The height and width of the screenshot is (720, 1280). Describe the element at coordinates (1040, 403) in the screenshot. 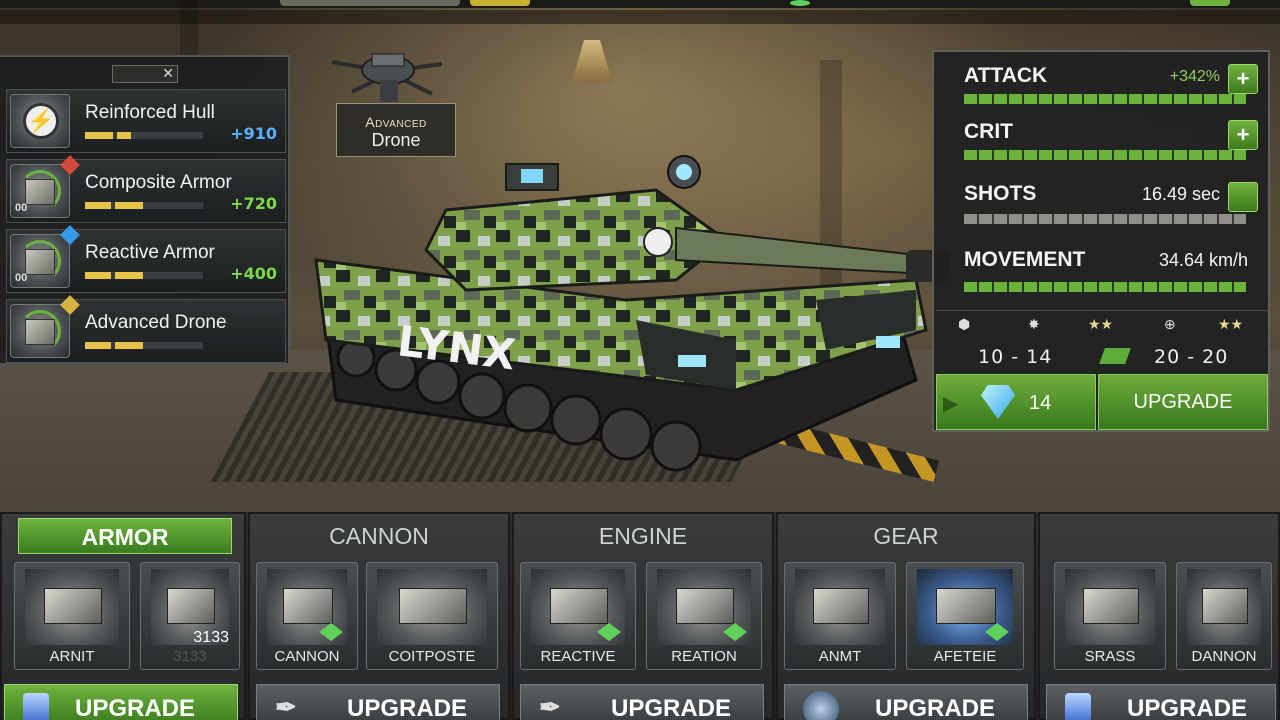

I see `gem-count: 14` at that location.